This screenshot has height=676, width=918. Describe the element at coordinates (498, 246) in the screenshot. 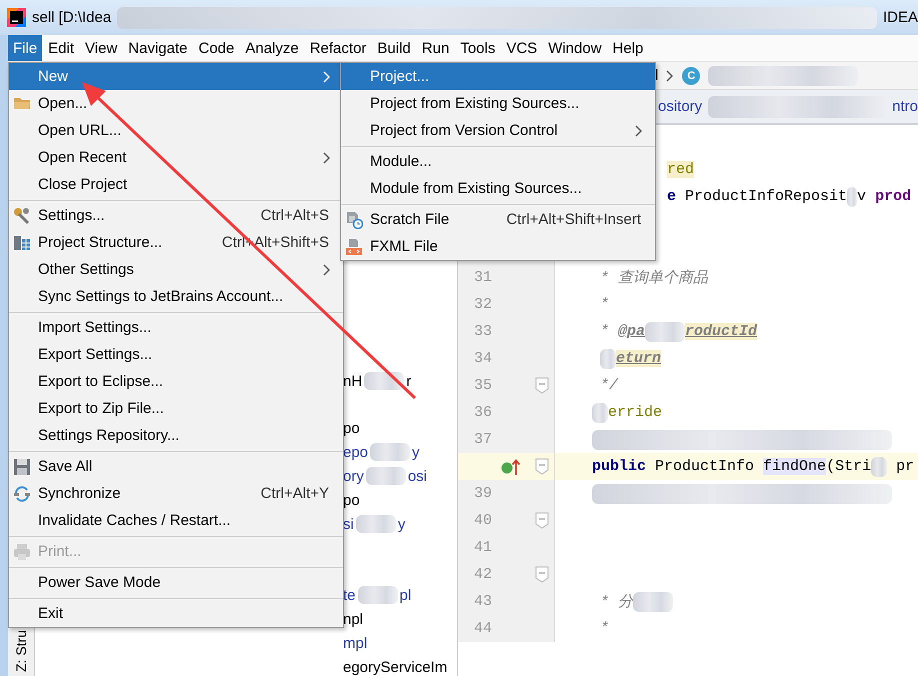

I see `menu-item: FXML File` at that location.